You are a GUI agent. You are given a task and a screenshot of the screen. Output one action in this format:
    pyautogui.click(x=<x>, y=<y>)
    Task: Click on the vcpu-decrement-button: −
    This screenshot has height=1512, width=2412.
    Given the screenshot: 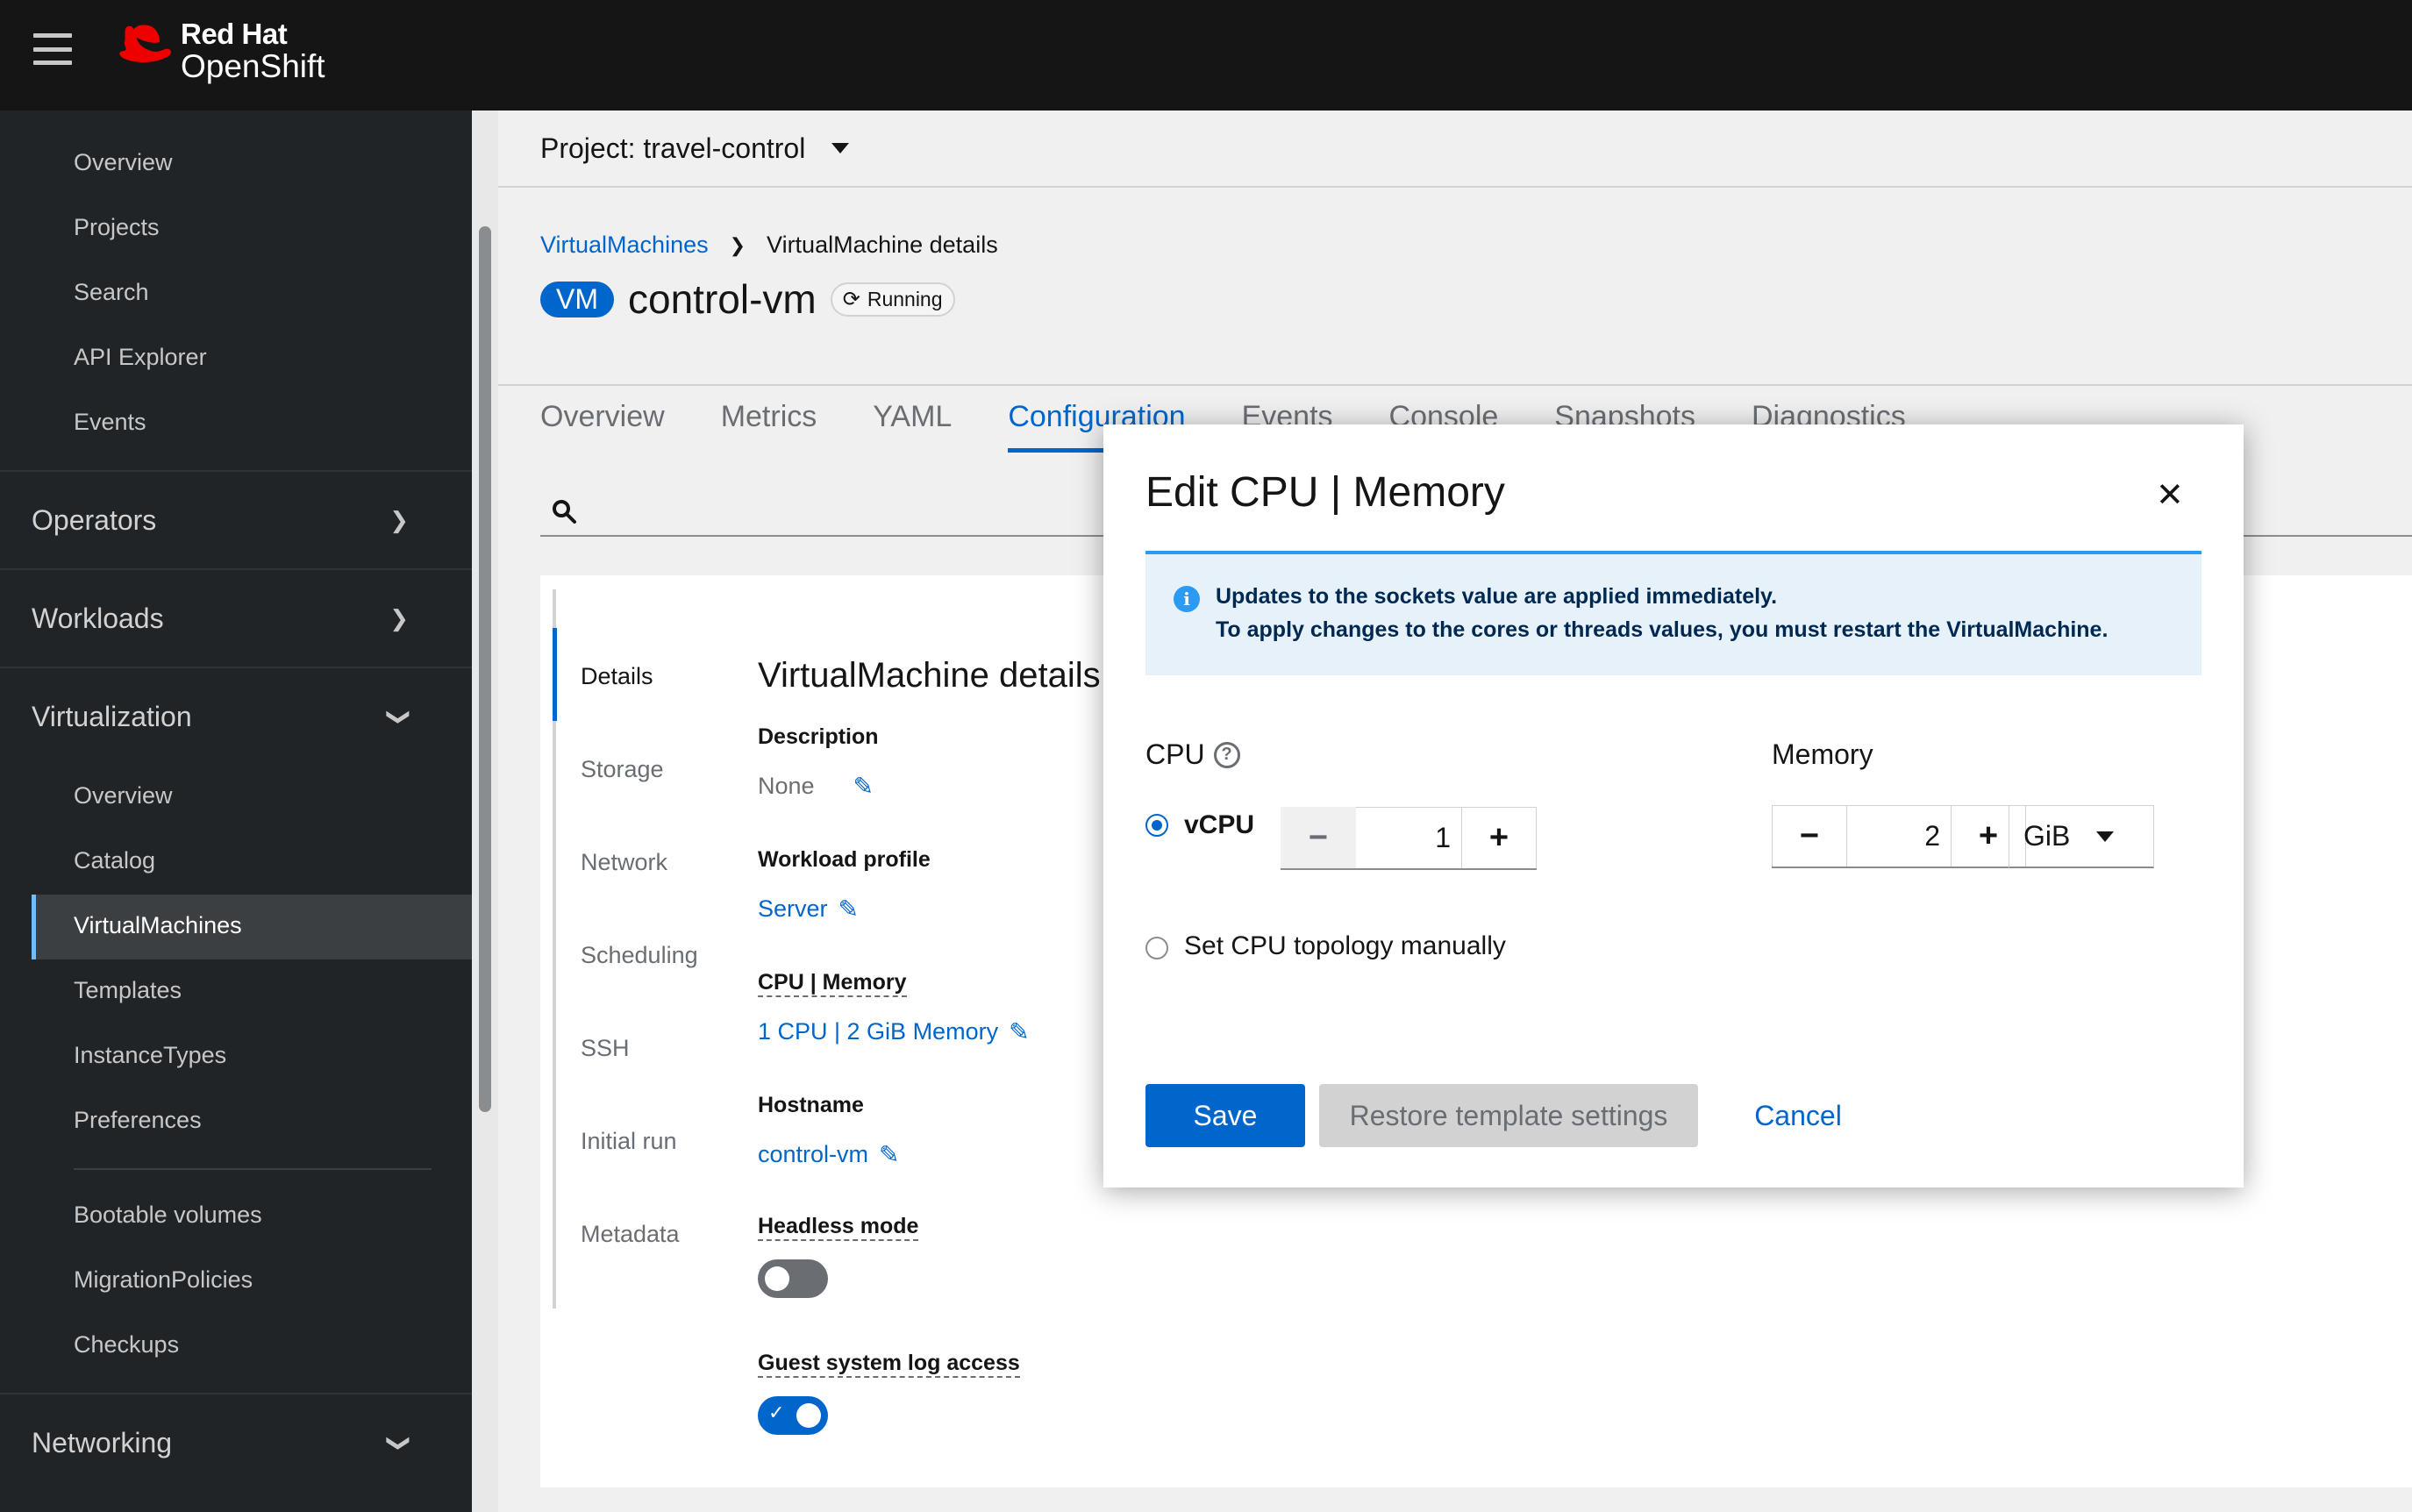 What is the action you would take?
    pyautogui.click(x=1318, y=837)
    